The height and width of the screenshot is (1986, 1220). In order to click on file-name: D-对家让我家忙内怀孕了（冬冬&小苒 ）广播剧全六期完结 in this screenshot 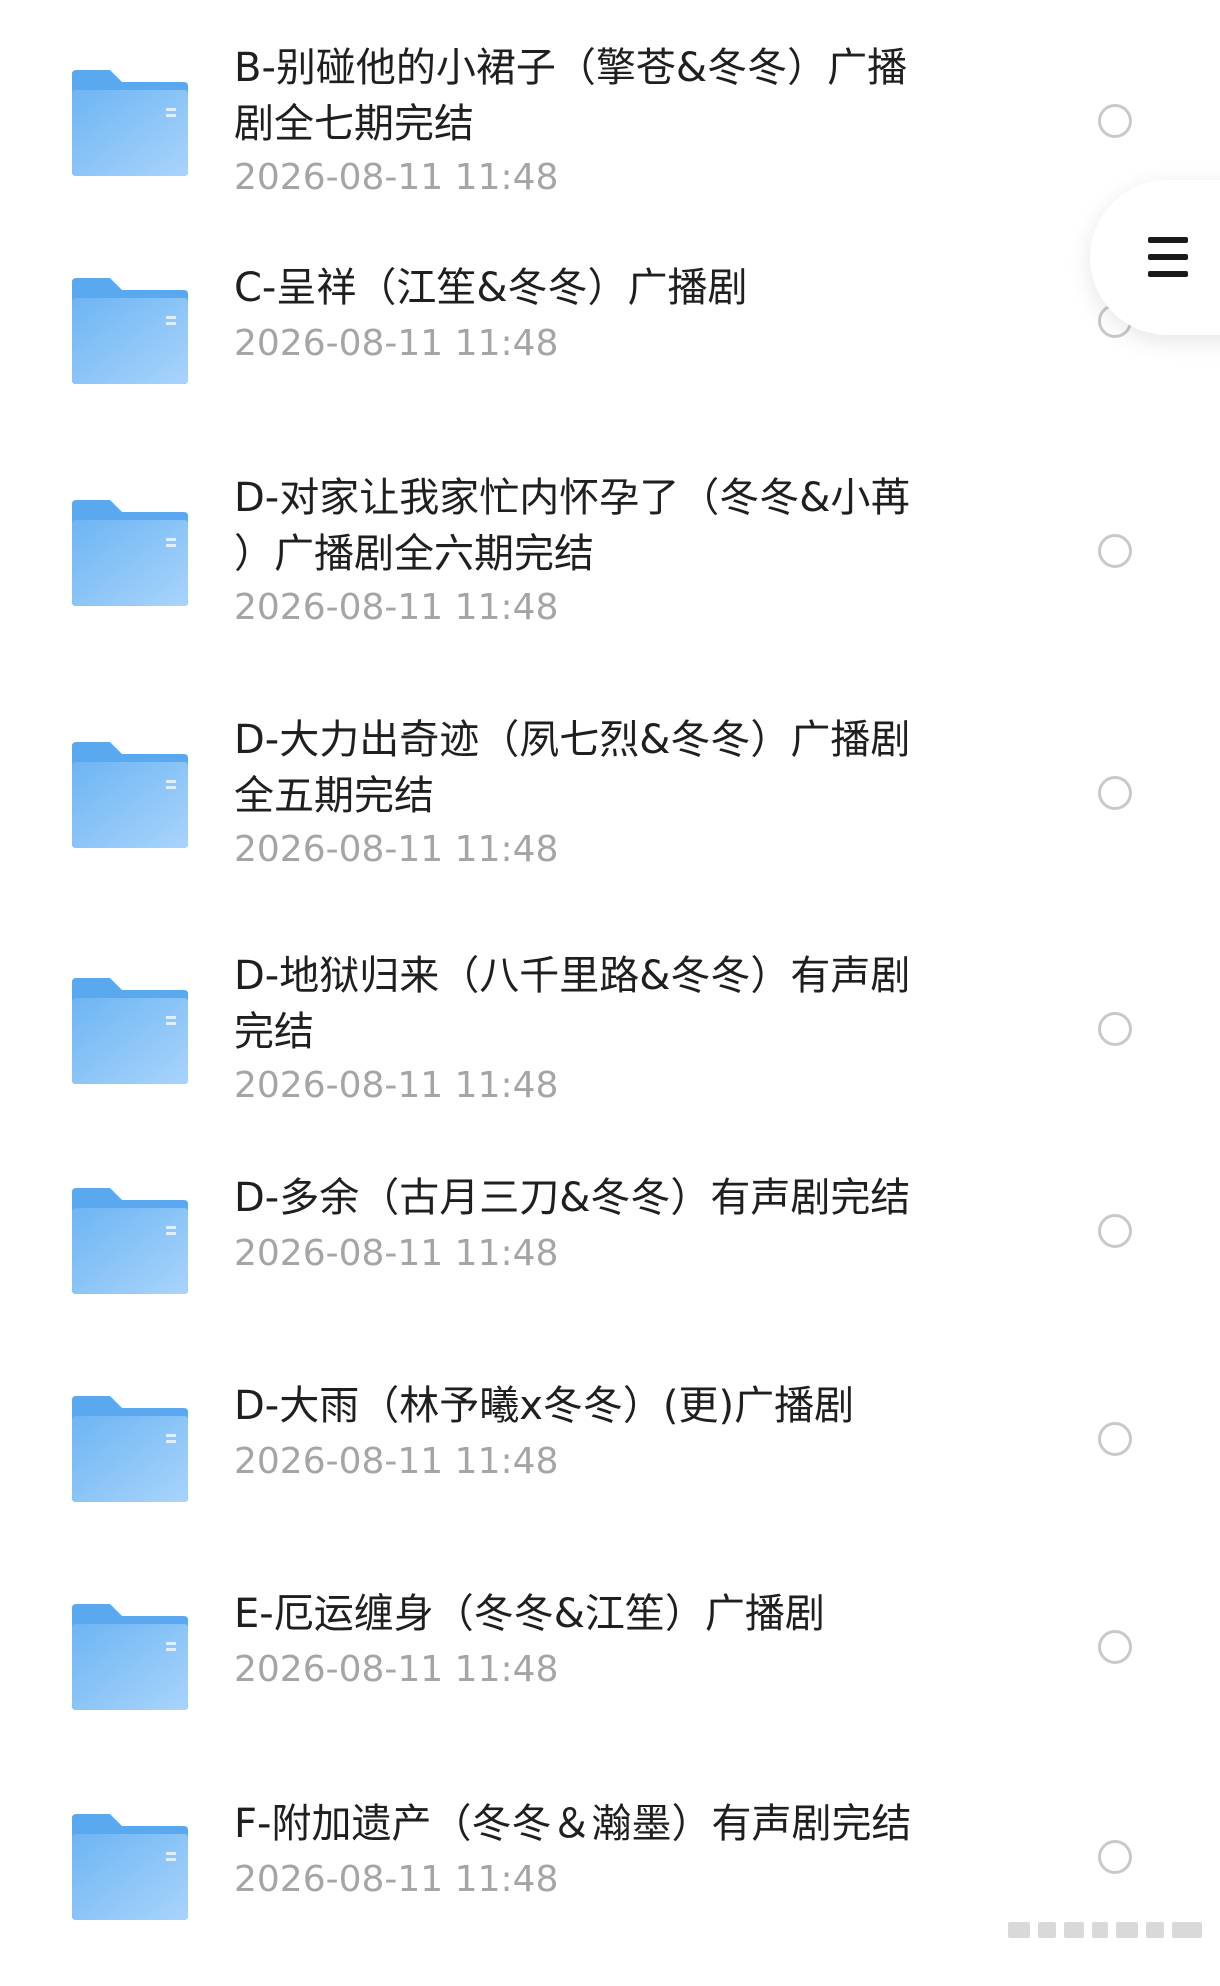, I will do `click(604, 526)`.